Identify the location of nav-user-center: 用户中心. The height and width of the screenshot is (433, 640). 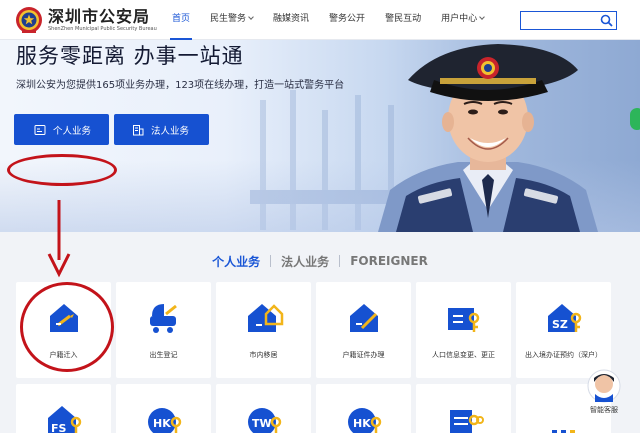
(462, 20).